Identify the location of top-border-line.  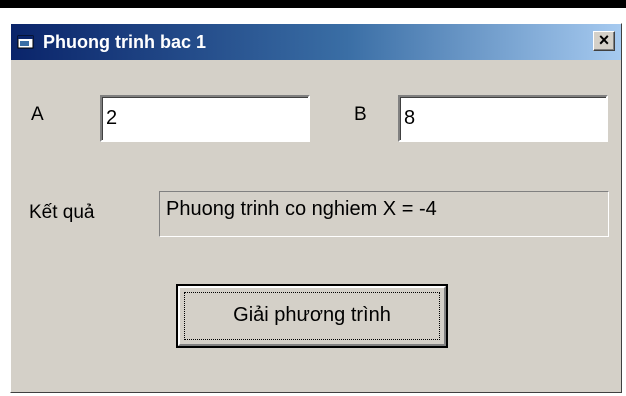
(313, 4).